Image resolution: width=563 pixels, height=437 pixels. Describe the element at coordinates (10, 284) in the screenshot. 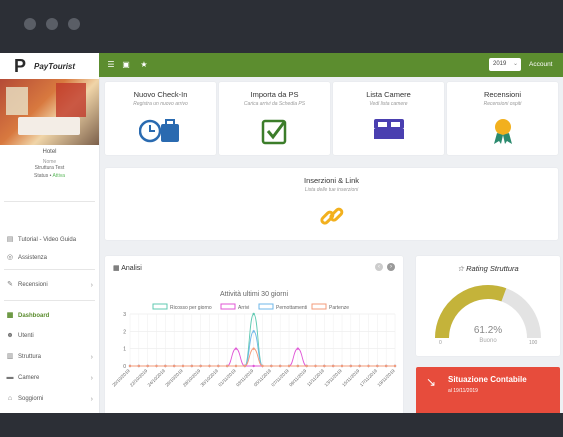

I see `review-icon: ✎` at that location.